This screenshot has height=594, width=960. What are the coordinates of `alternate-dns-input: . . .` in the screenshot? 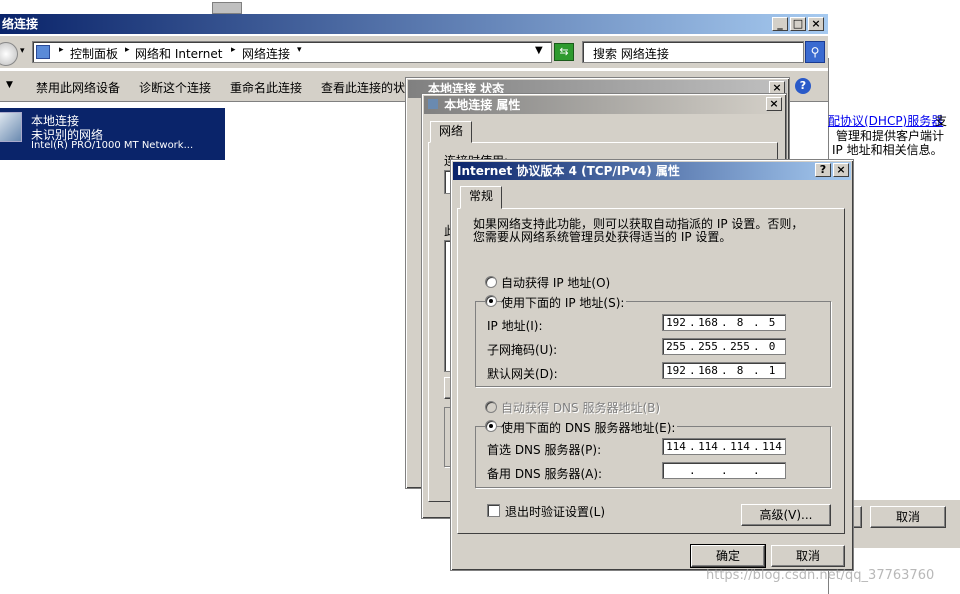 It's located at (724, 470).